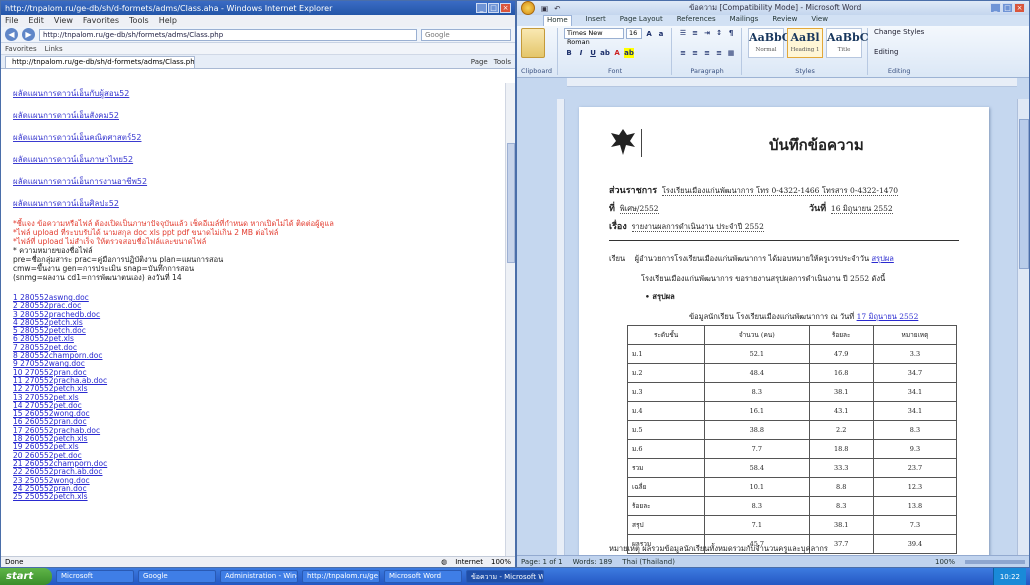 Image resolution: width=1030 pixels, height=585 pixels. Describe the element at coordinates (995, 561) in the screenshot. I see `zoom-slider` at that location.